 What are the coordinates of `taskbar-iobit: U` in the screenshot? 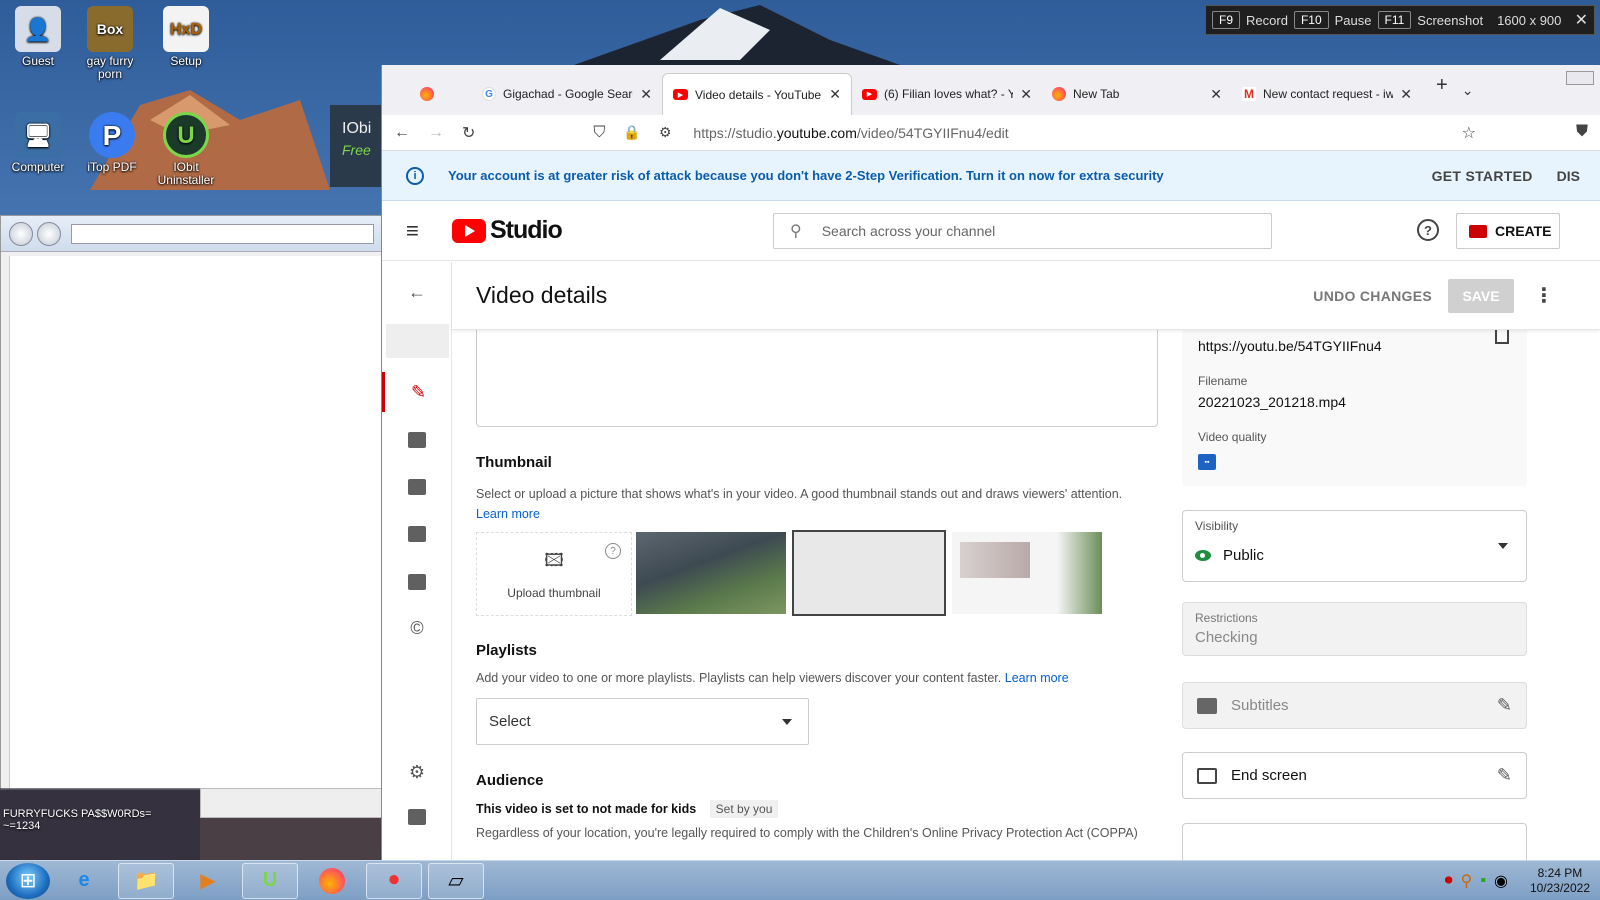 It's located at (270, 880).